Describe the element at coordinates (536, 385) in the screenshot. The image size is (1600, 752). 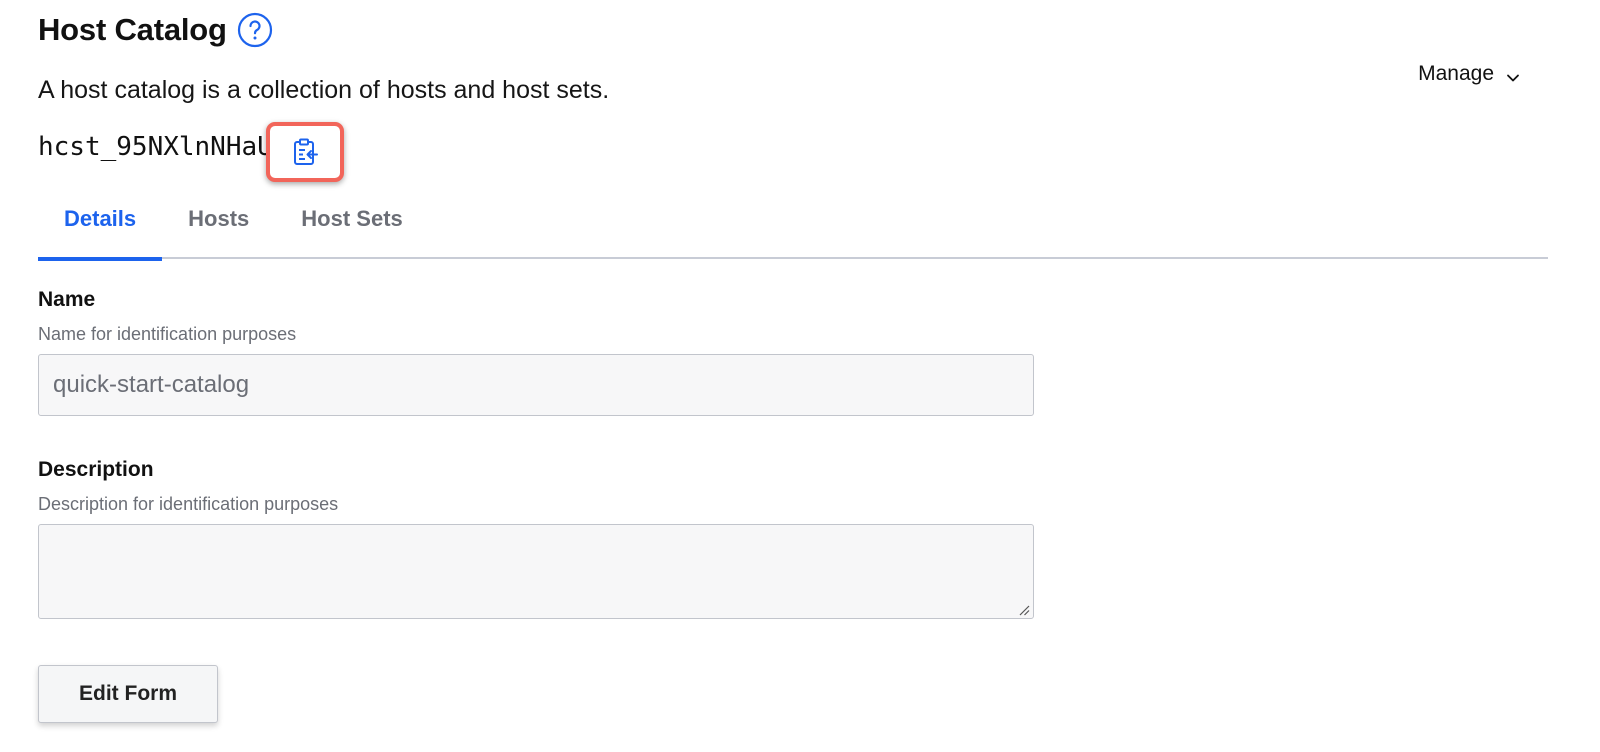
I see `name-field: quick-start-catalog` at that location.